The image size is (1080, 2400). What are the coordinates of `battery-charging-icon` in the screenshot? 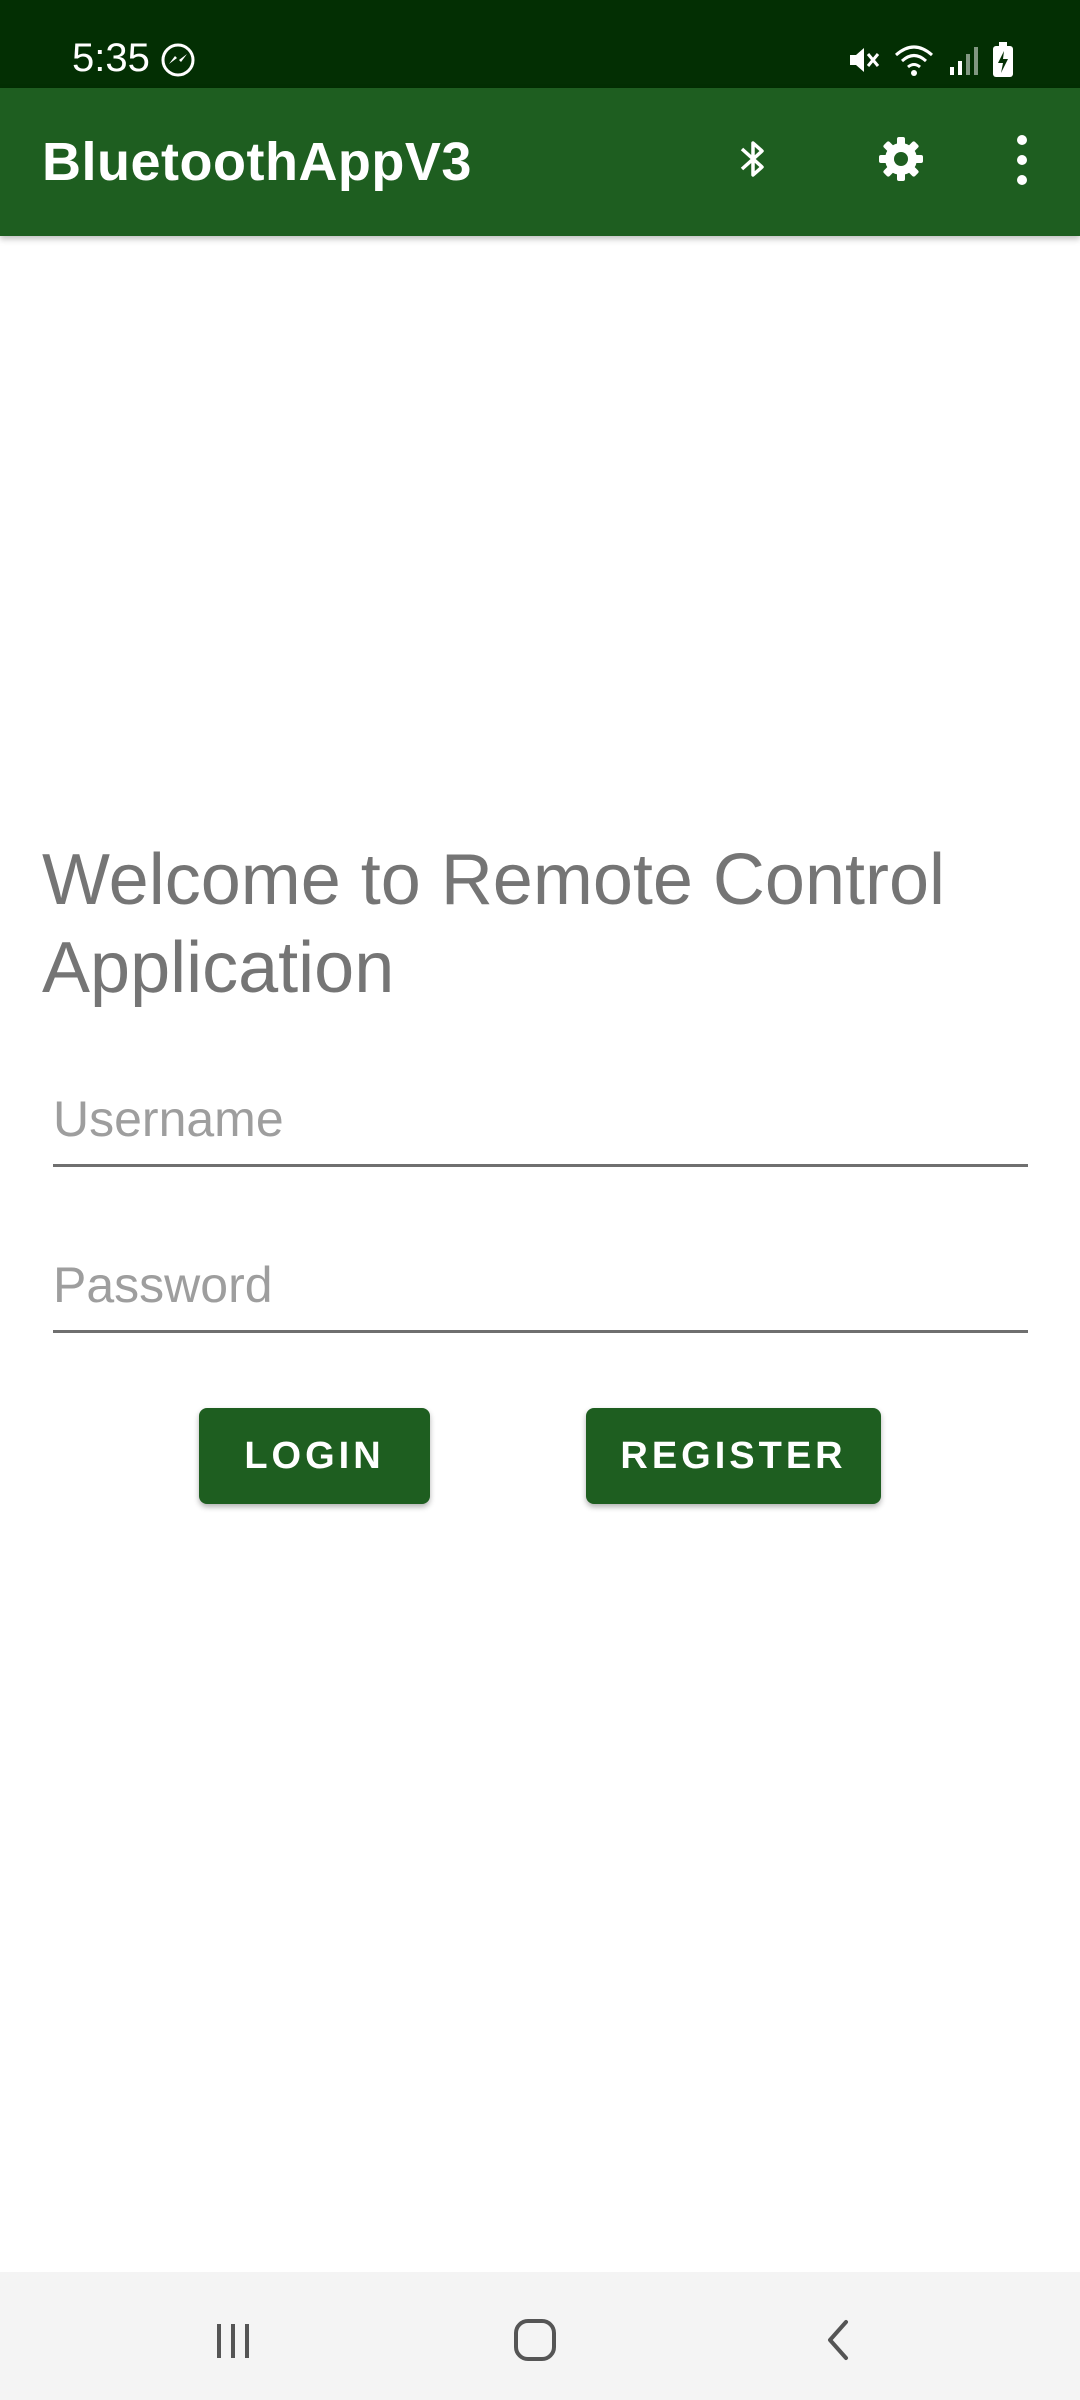 It's located at (1003, 59).